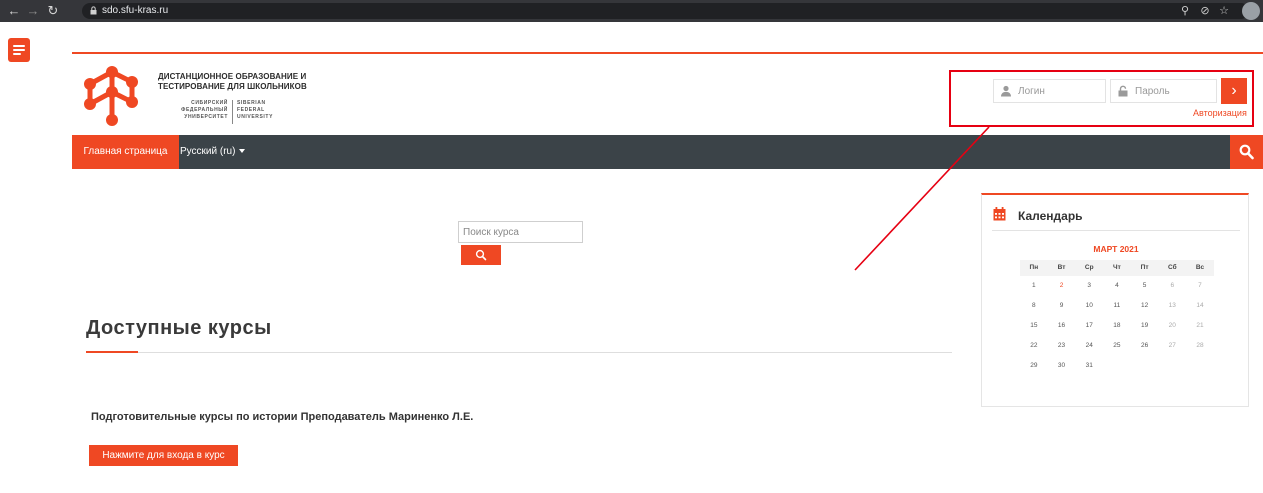  What do you see at coordinates (667, 152) in the screenshot?
I see `main-navbar: Главная страница Русский (ru)` at bounding box center [667, 152].